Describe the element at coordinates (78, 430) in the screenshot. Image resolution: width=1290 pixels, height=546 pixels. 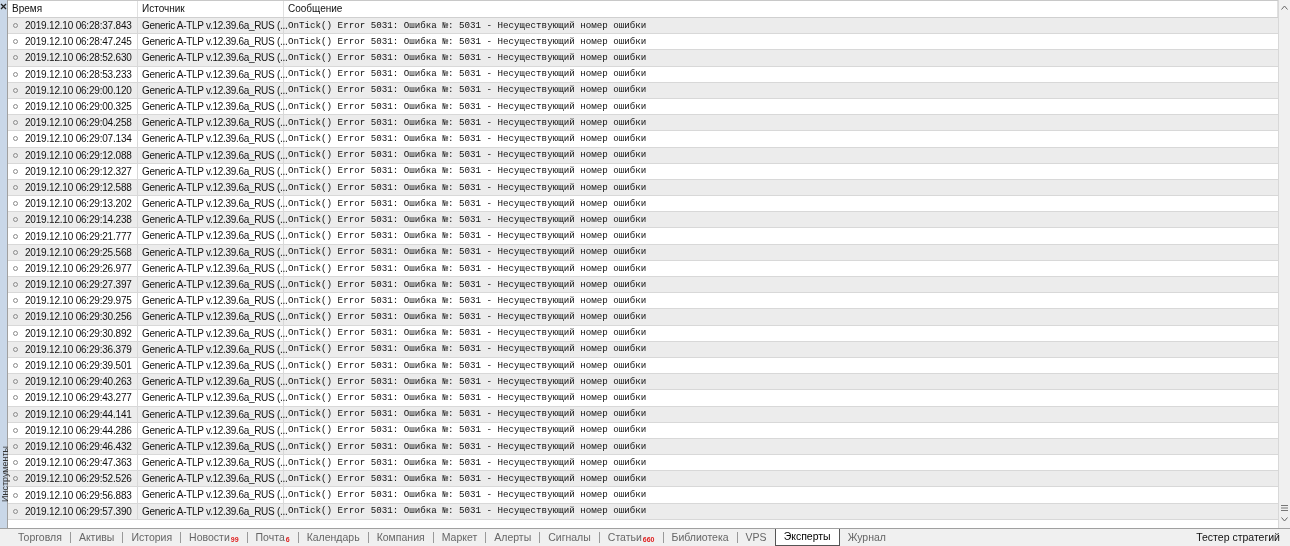
I see `time-cell-text: 2019.12.10 06:29:44.286` at that location.